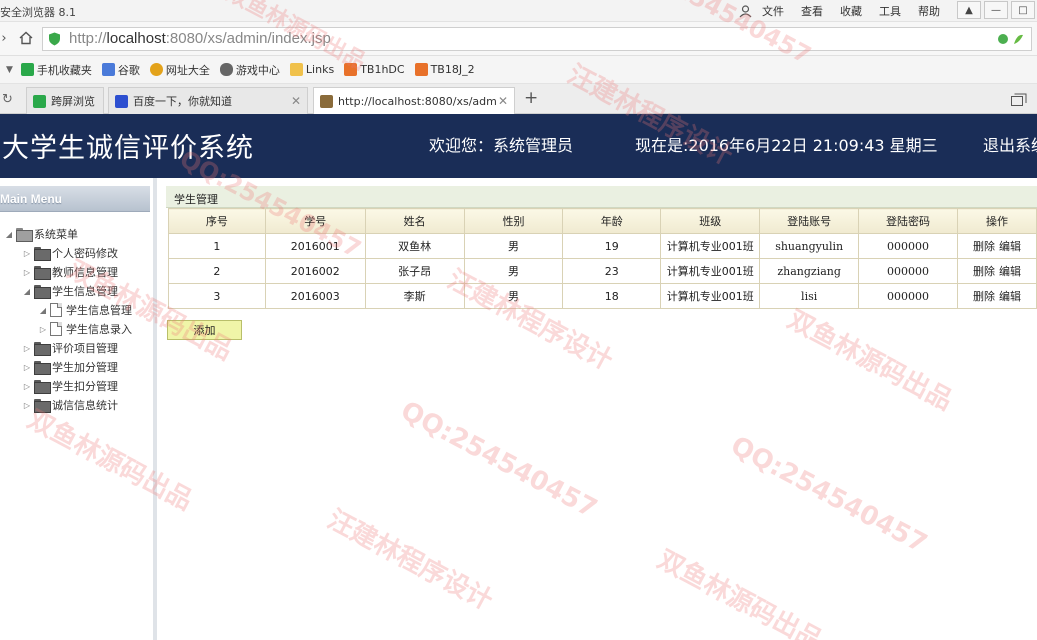  Describe the element at coordinates (315, 221) in the screenshot. I see `column-header: 学号` at that location.